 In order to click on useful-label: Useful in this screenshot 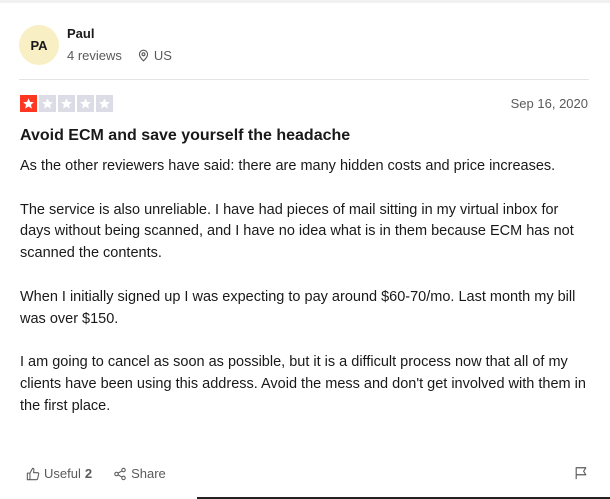, I will do `click(62, 473)`.